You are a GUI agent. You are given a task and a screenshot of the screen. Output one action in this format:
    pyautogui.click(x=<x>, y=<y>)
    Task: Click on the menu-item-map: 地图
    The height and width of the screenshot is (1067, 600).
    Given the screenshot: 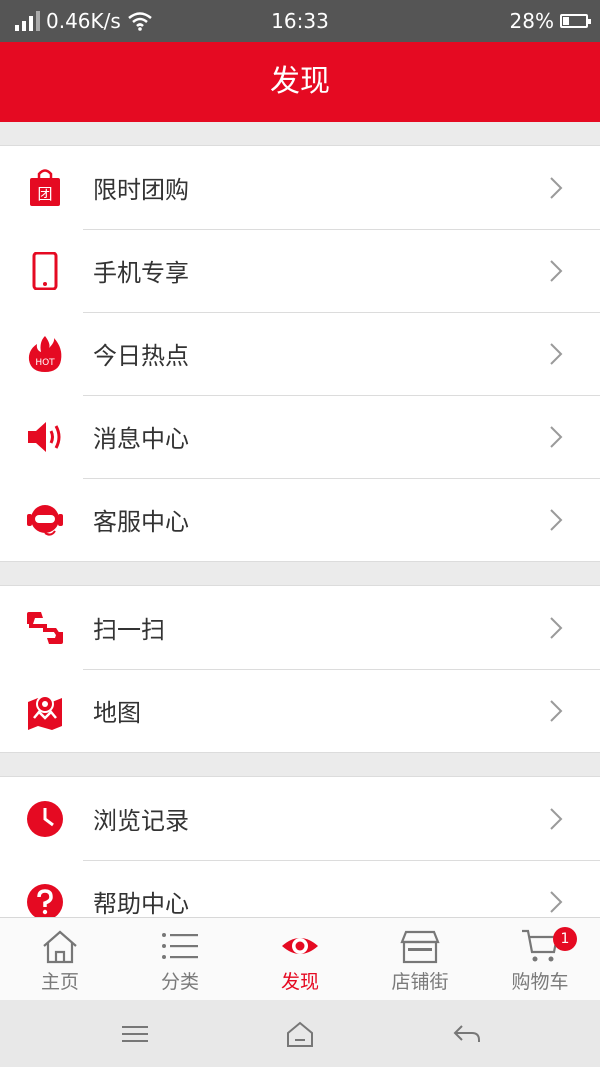 What is the action you would take?
    pyautogui.click(x=300, y=710)
    